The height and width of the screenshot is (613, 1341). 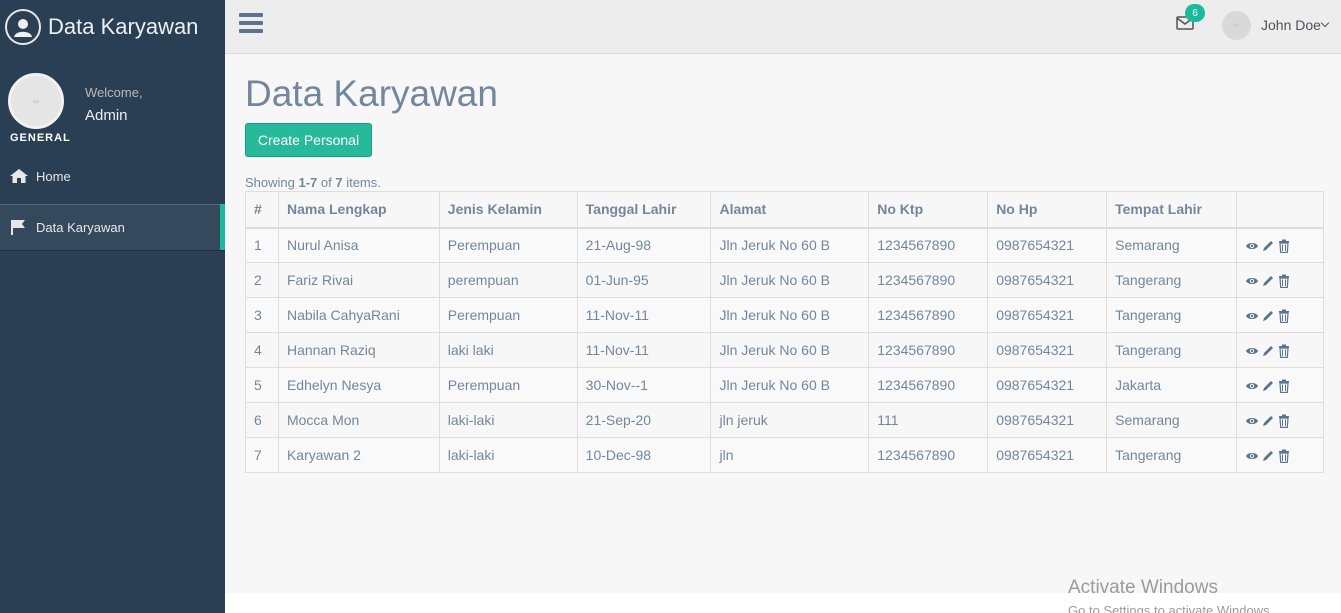 I want to click on column-header-no-hp: No Hp, so click(x=1047, y=210).